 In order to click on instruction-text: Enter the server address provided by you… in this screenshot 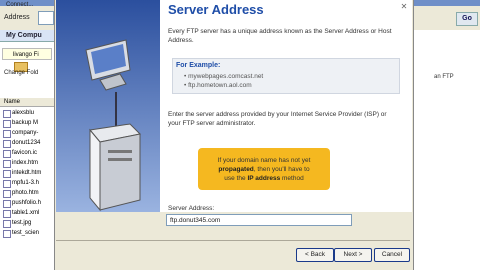, I will do `click(277, 119)`.